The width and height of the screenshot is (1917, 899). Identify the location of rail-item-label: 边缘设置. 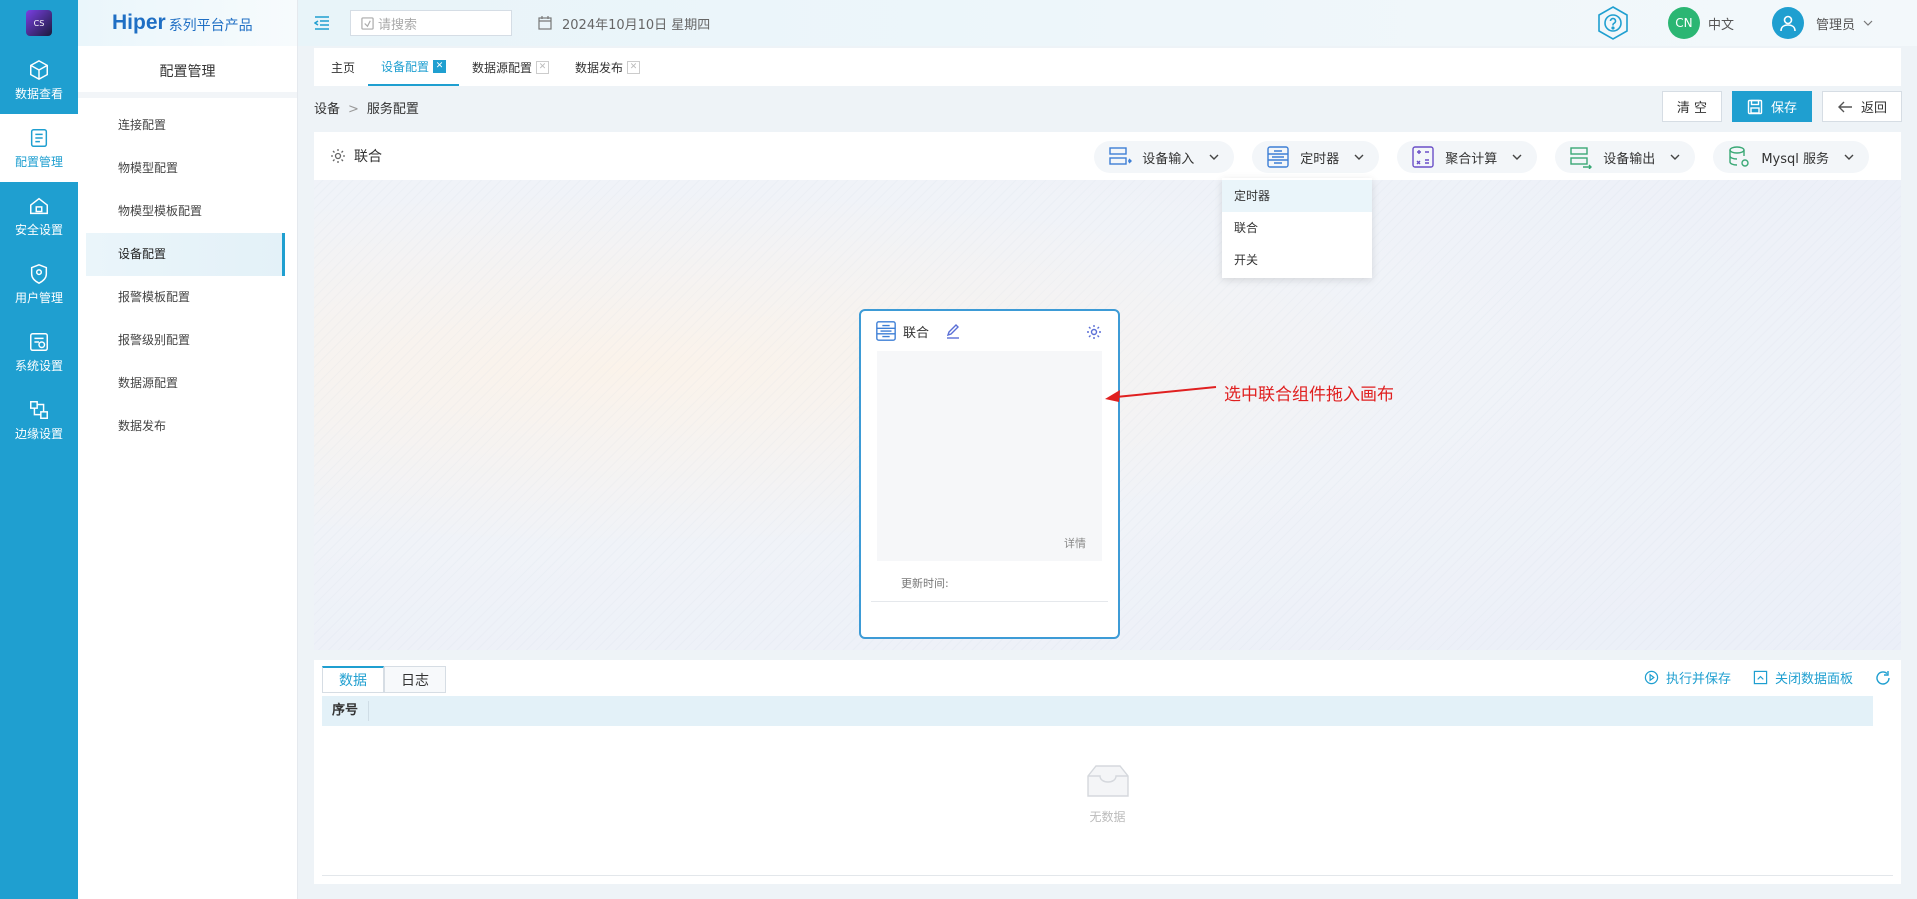
(38, 433).